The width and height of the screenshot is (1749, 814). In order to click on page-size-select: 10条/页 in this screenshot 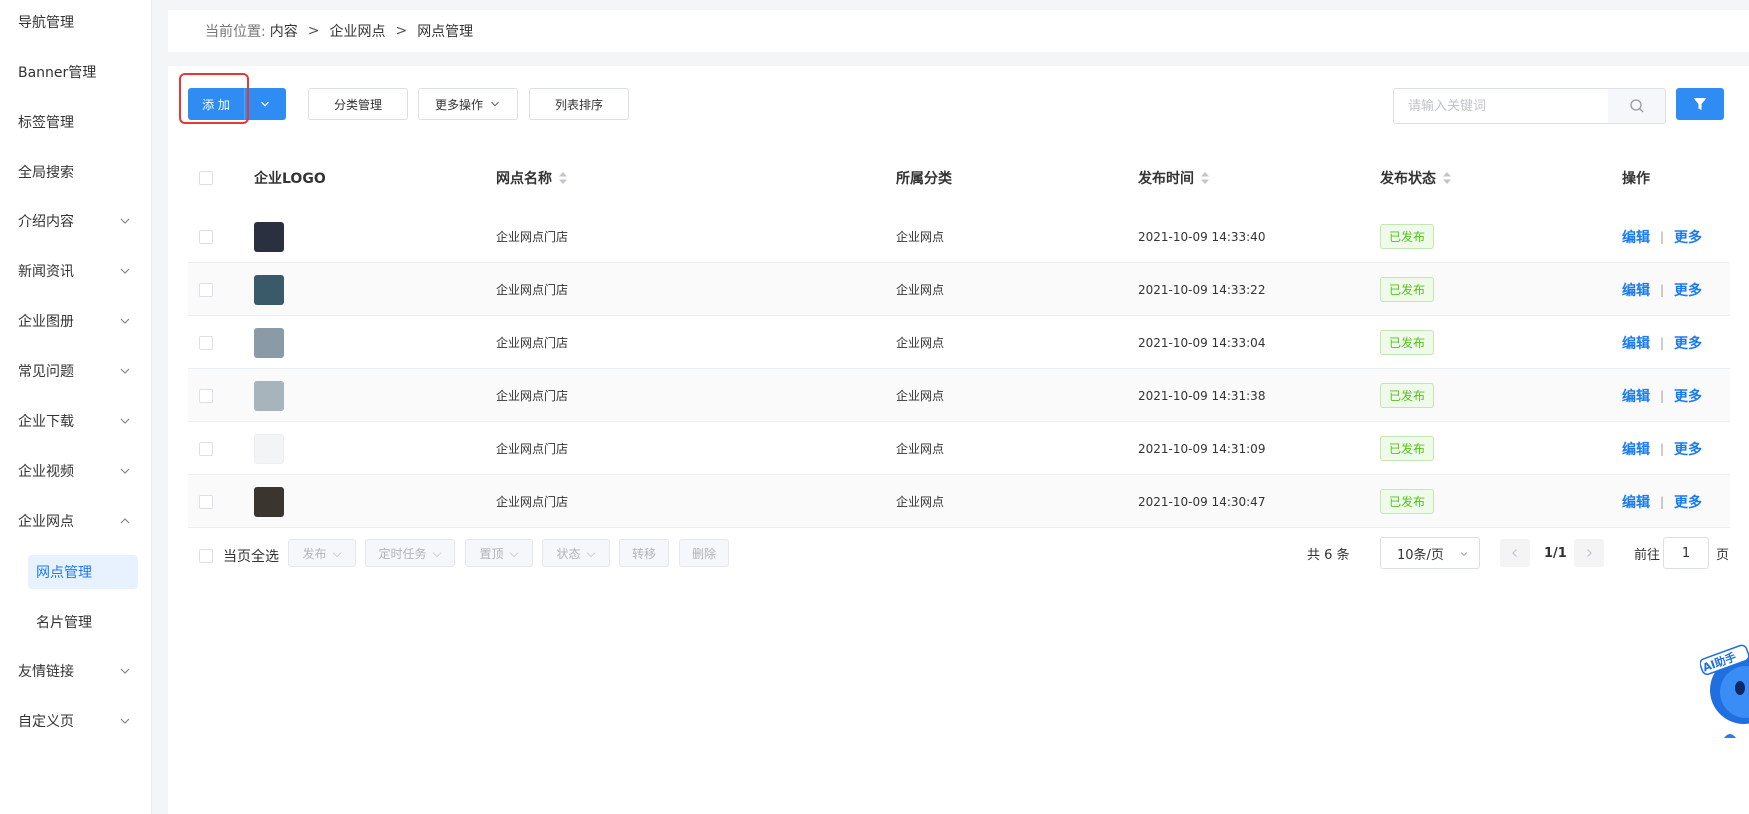, I will do `click(1430, 553)`.